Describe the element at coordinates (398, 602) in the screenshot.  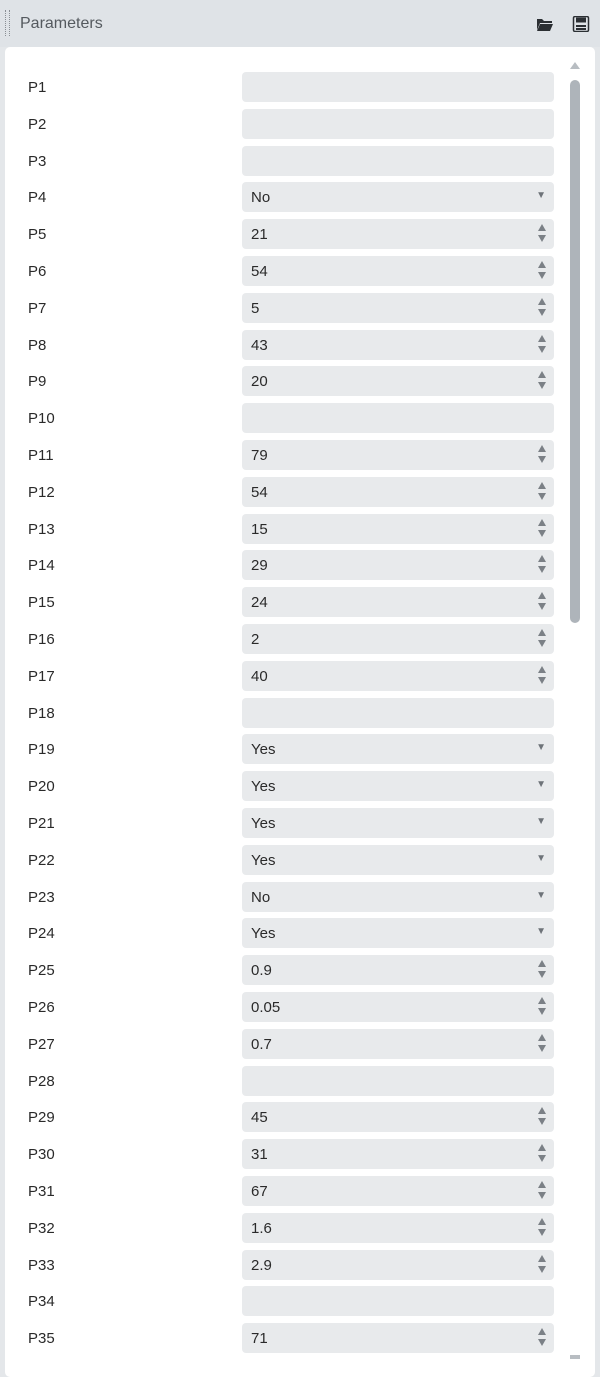
I see `param-number-input: 24` at that location.